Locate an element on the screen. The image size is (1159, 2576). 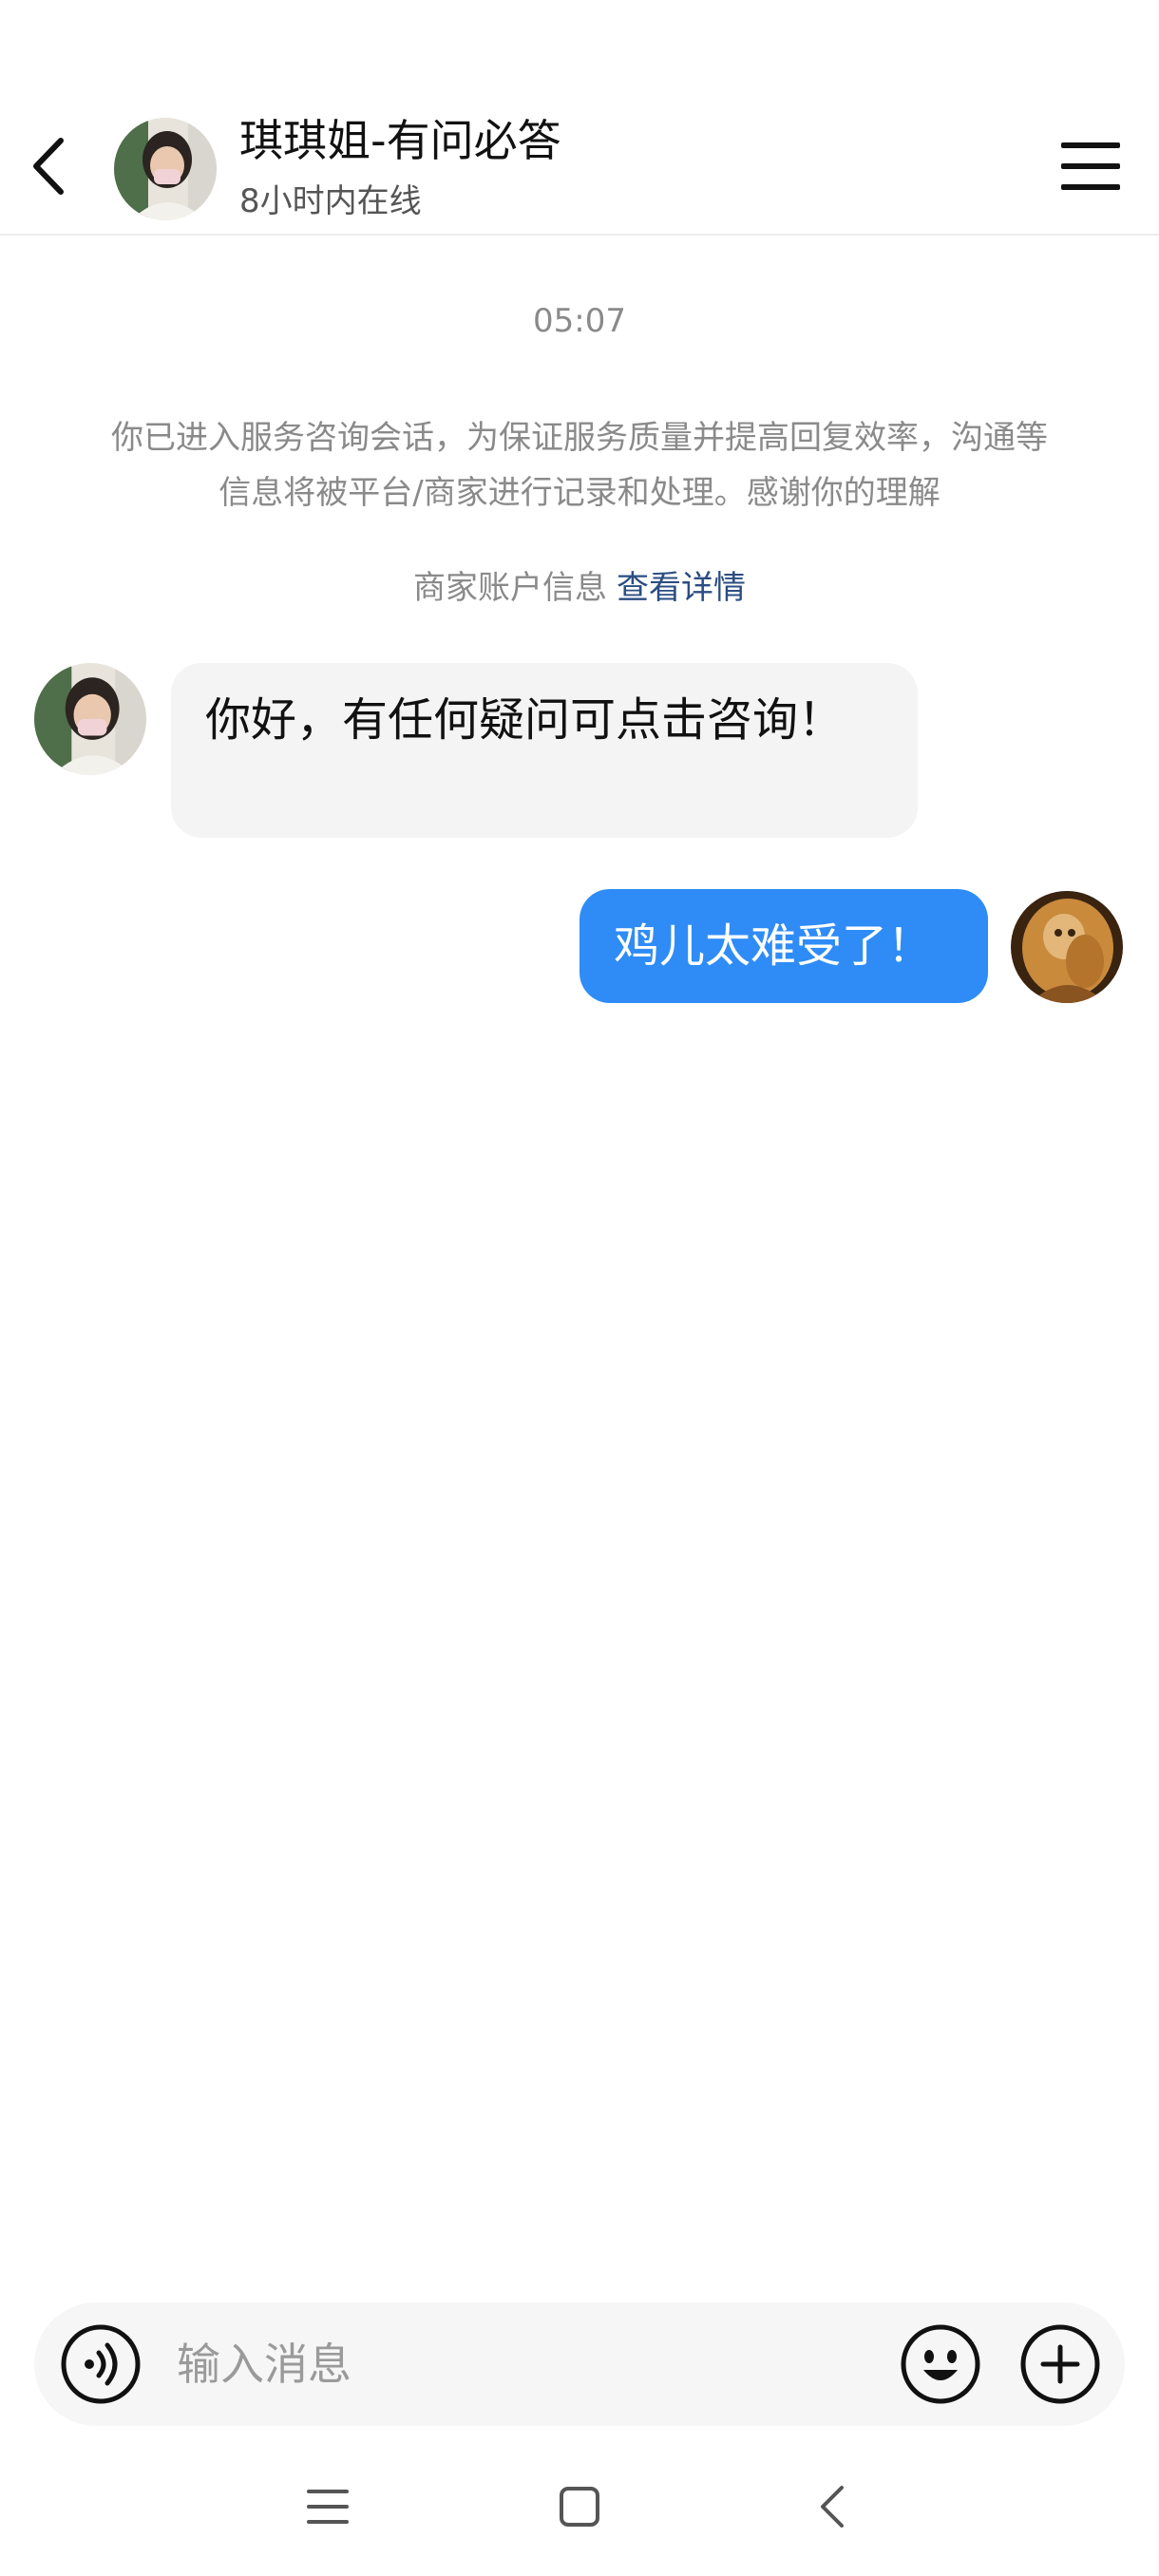
emoji-icon is located at coordinates (940, 2364).